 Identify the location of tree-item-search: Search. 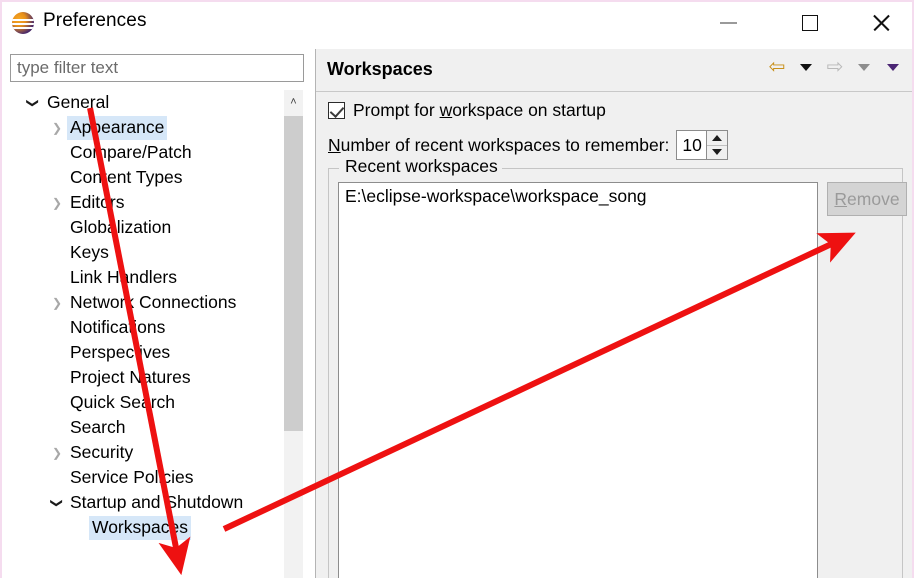
(145, 427).